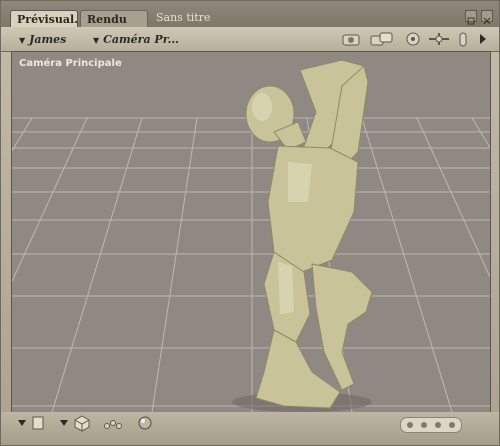 This screenshot has height=446, width=500. I want to click on camera-set-icon, so click(382, 39).